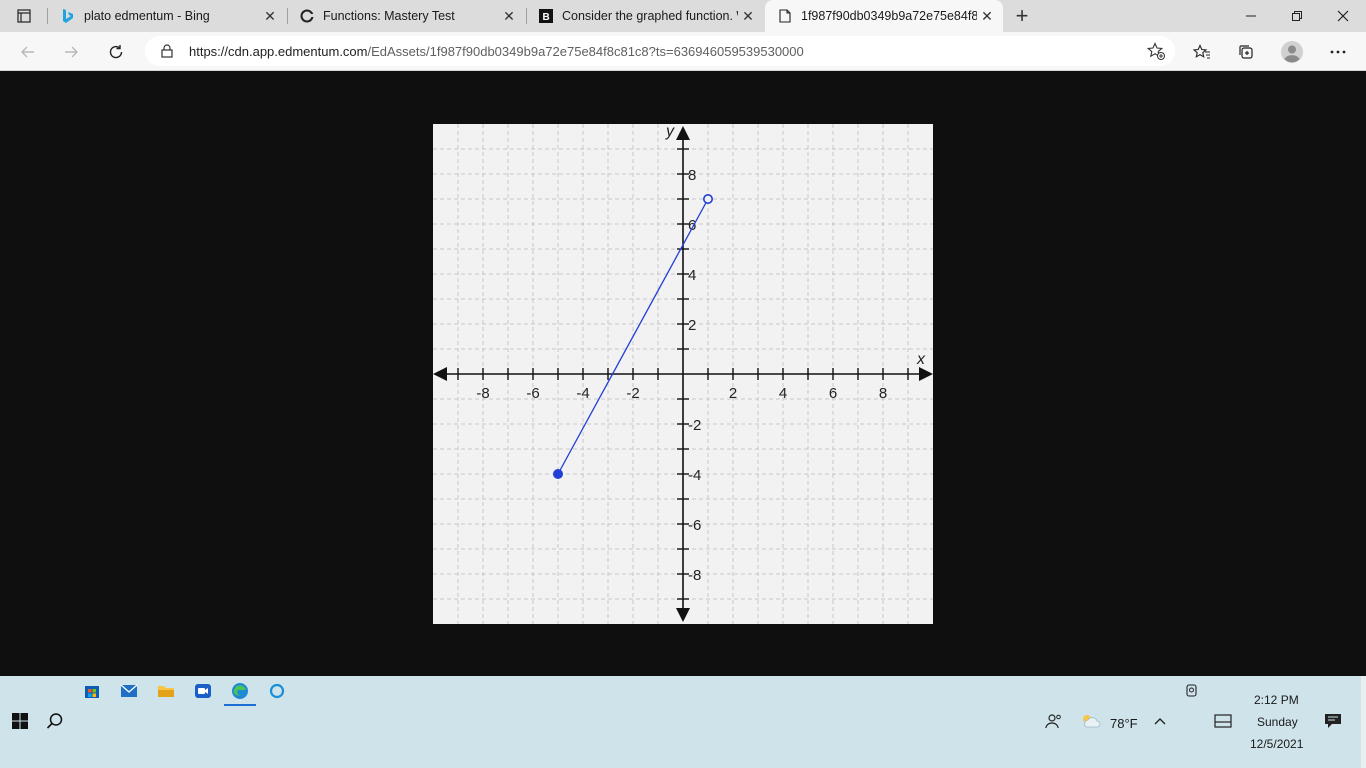  I want to click on edge-active-indicator, so click(240, 705).